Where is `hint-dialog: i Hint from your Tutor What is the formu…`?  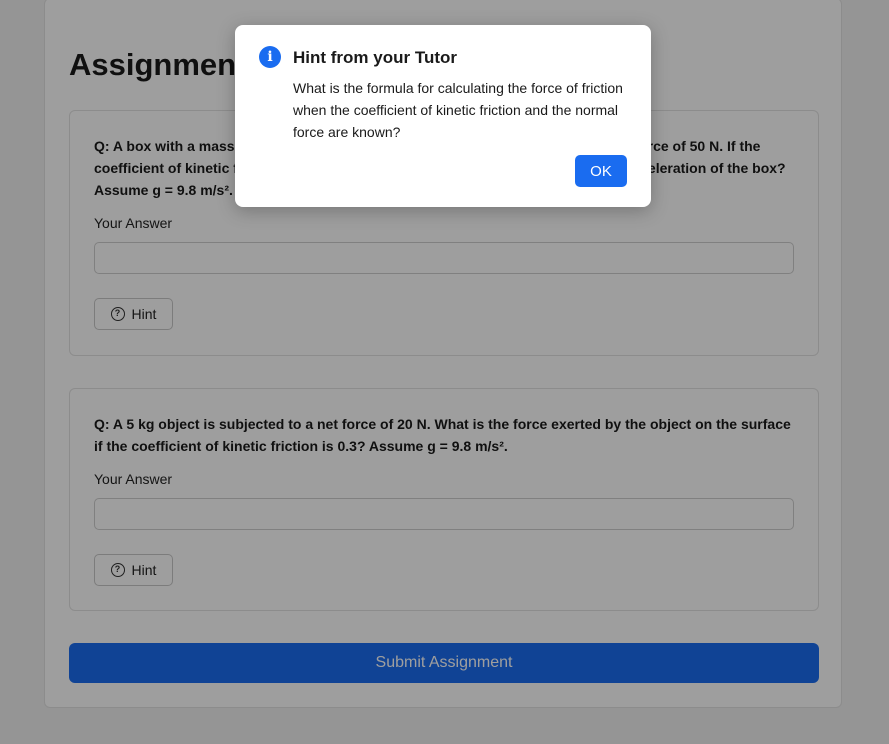 hint-dialog: i Hint from your Tutor What is the formu… is located at coordinates (443, 116).